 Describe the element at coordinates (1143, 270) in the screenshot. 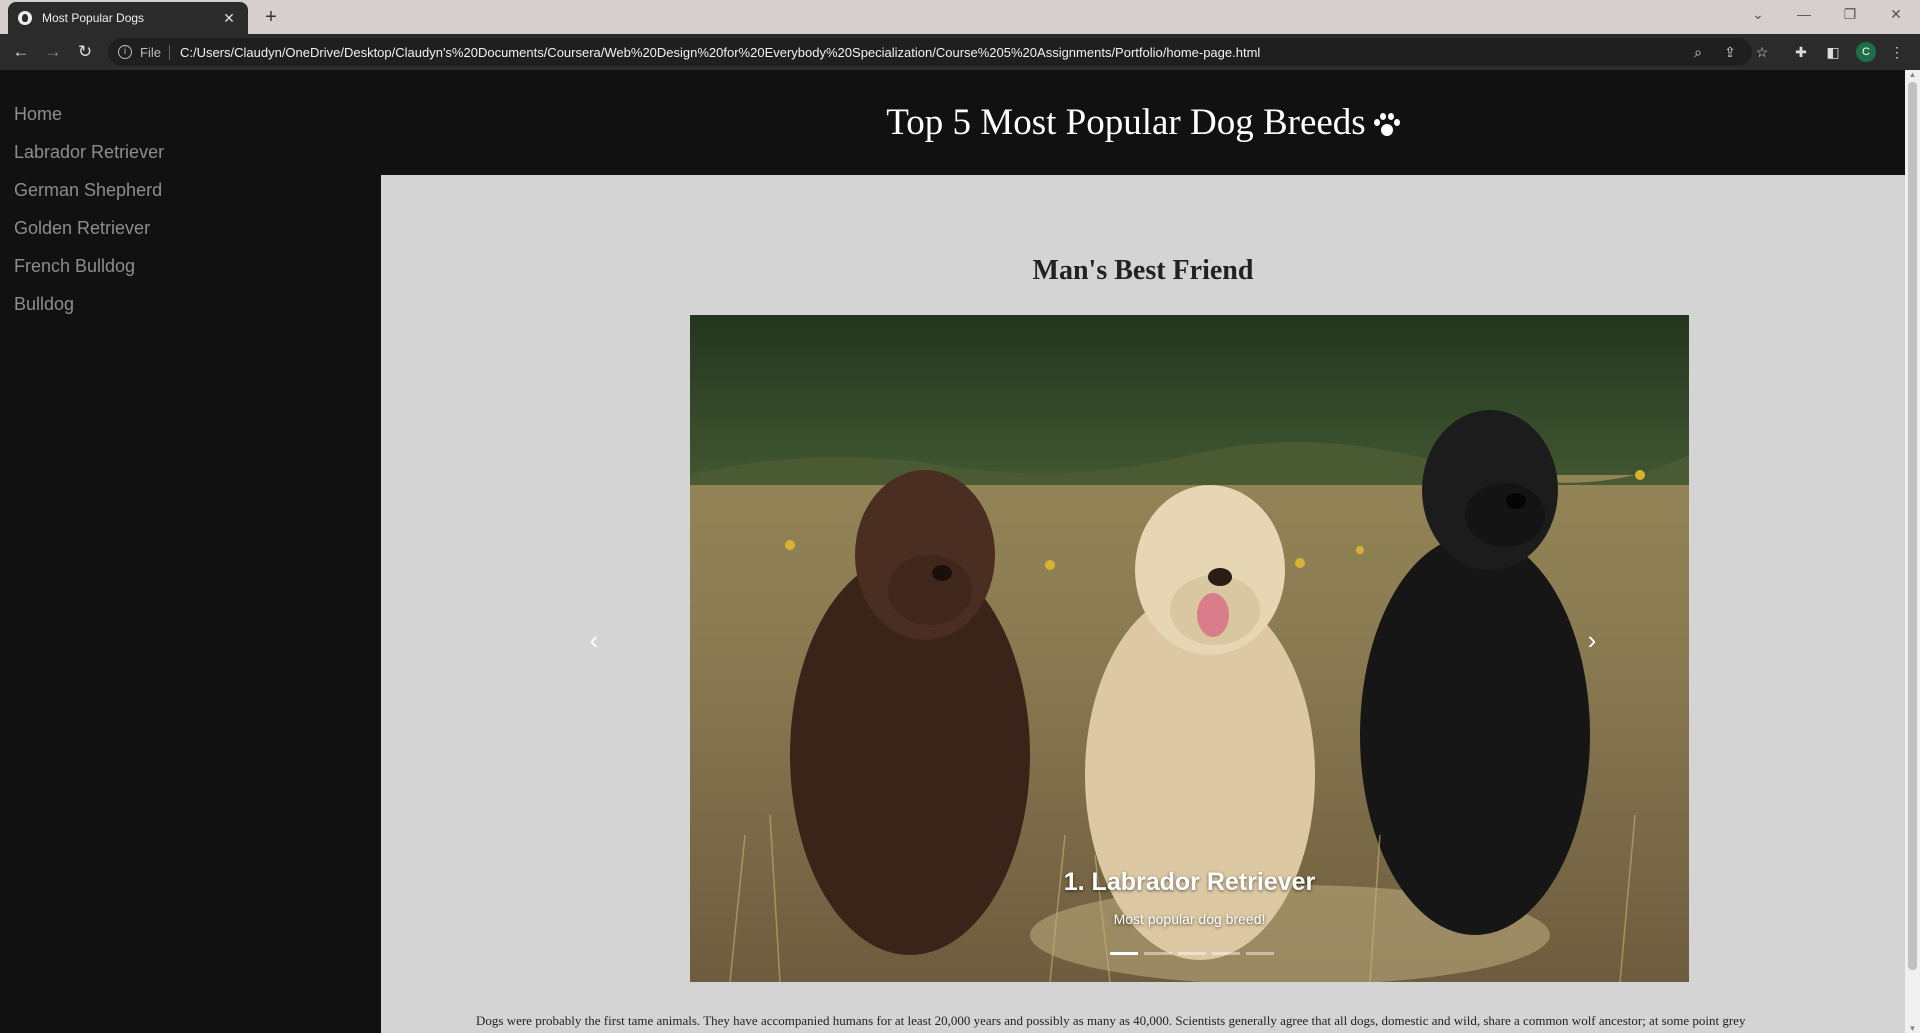

I see `section-heading: Man's Best Friend` at that location.